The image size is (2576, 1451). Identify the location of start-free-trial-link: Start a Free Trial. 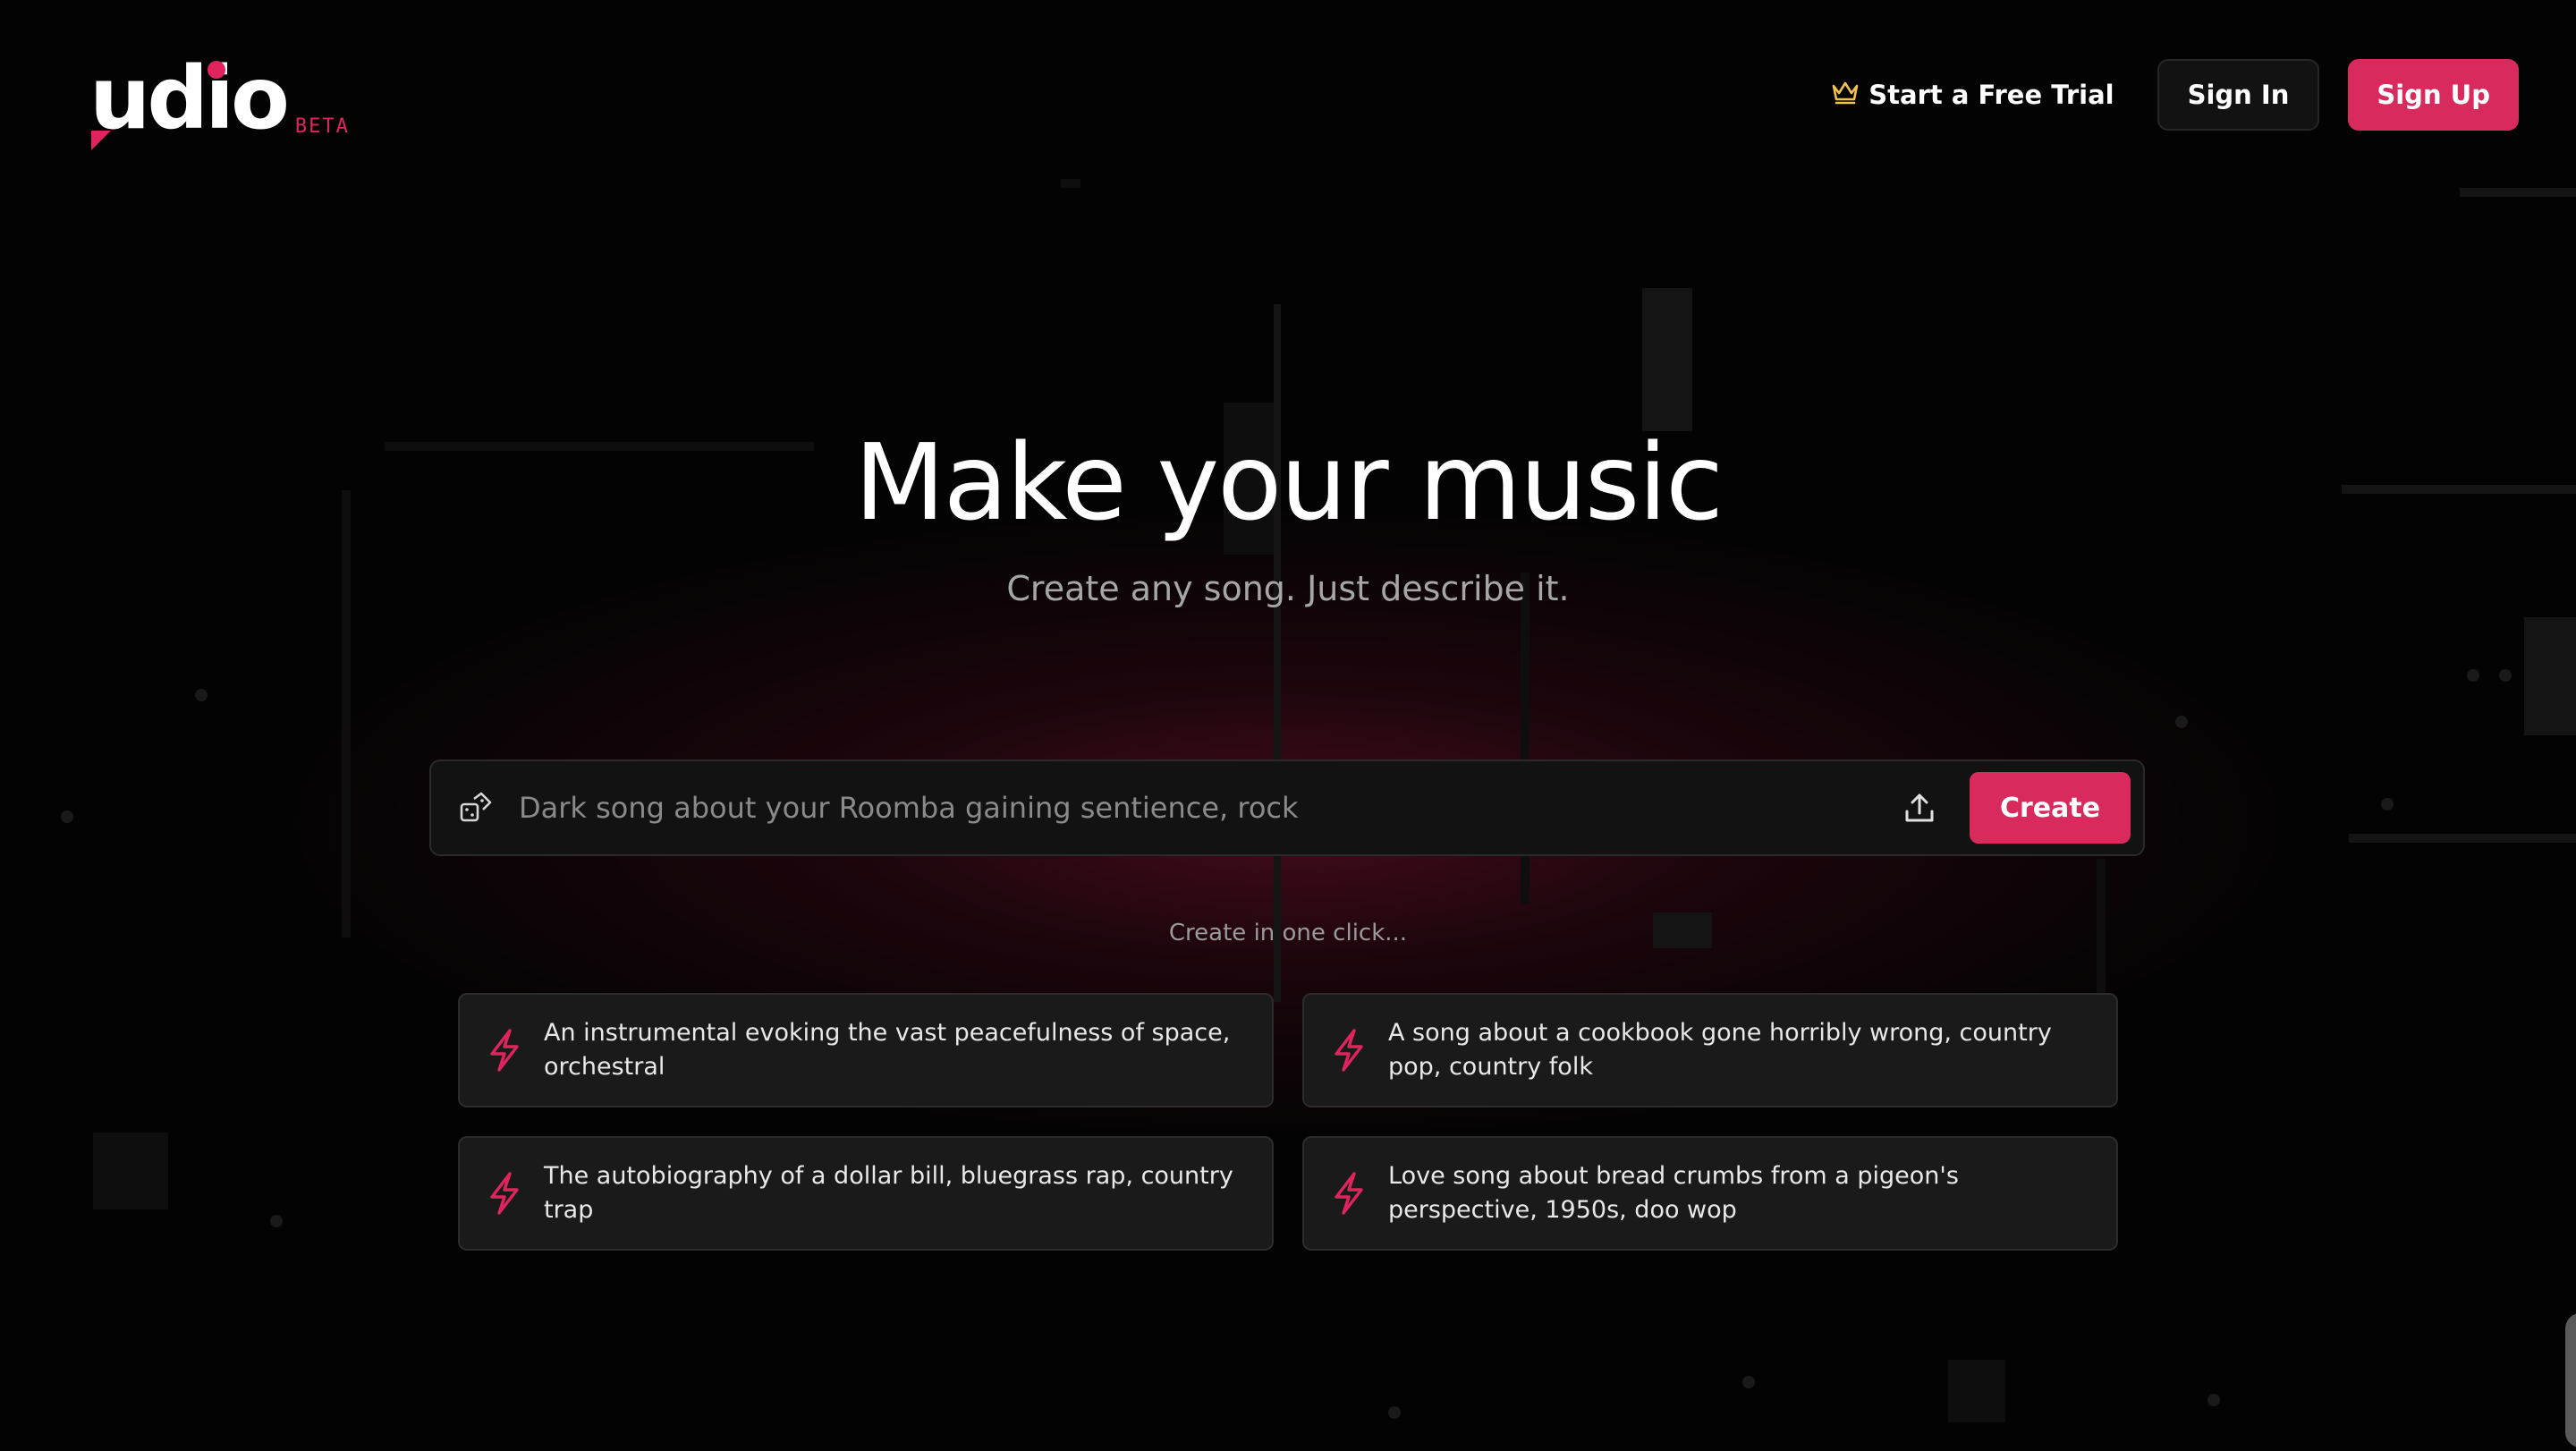
(1972, 96).